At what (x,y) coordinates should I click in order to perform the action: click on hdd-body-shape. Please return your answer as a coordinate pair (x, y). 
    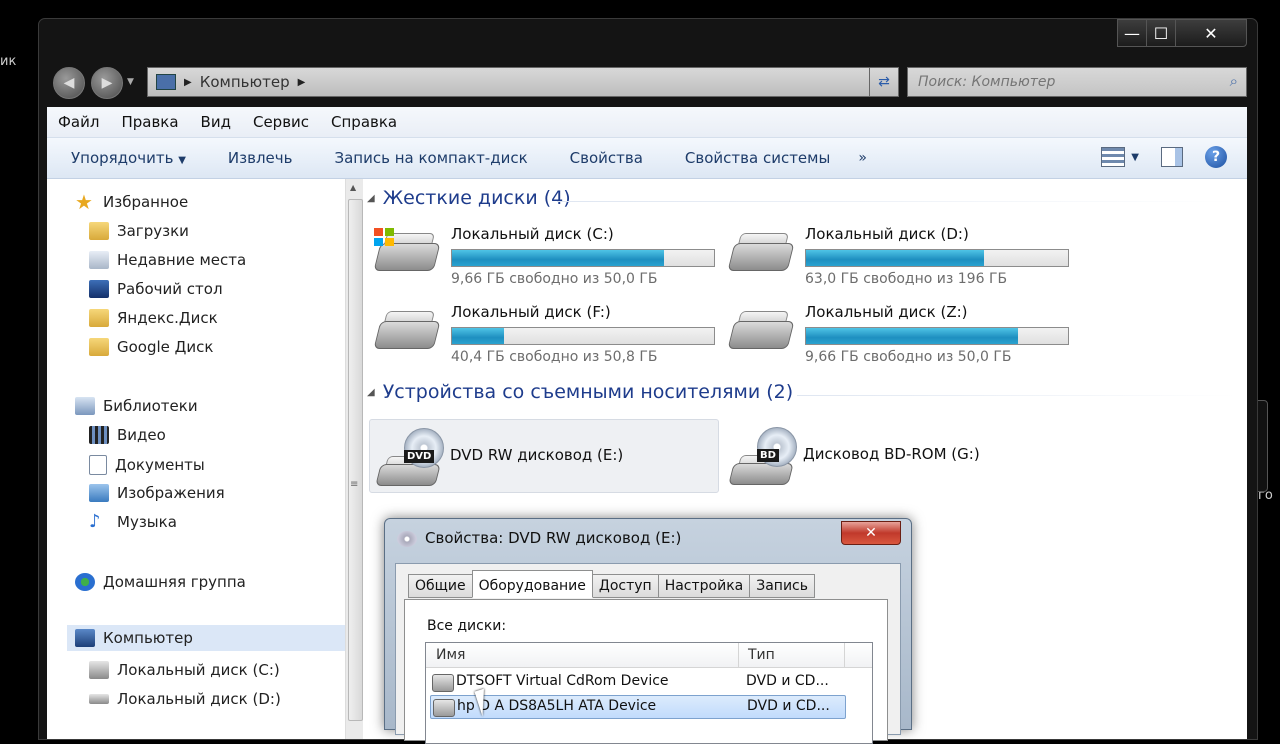
    Looking at the image, I should click on (407, 335).